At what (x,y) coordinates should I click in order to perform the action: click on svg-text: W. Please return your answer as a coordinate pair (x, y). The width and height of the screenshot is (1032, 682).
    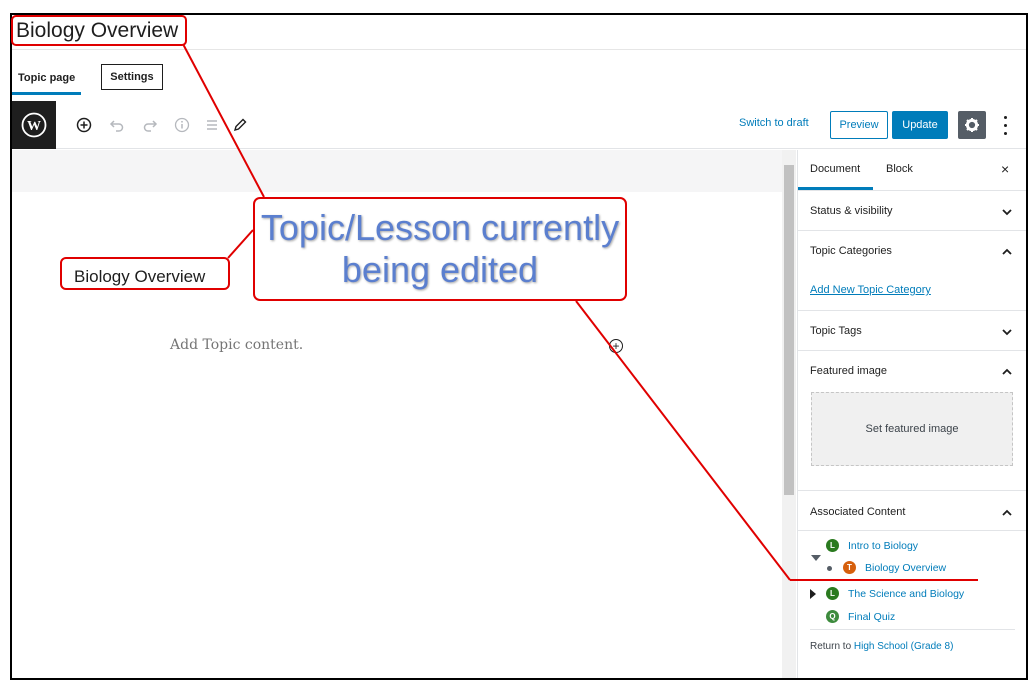
    Looking at the image, I should click on (34, 126).